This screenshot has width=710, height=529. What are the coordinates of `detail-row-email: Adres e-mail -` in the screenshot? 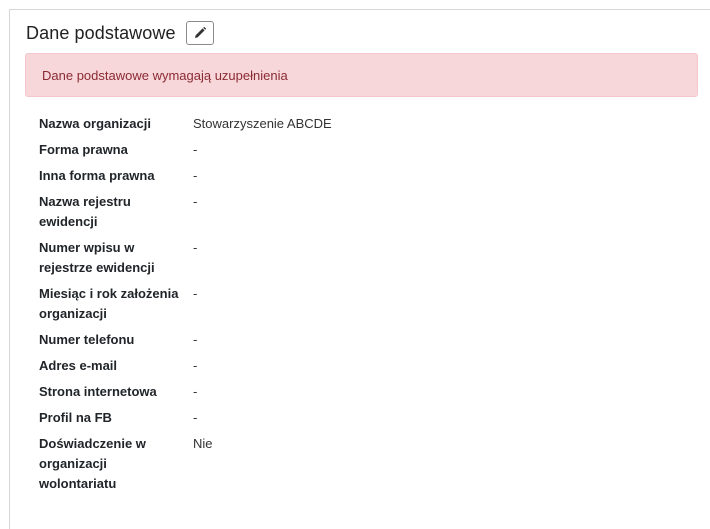 It's located at (369, 366).